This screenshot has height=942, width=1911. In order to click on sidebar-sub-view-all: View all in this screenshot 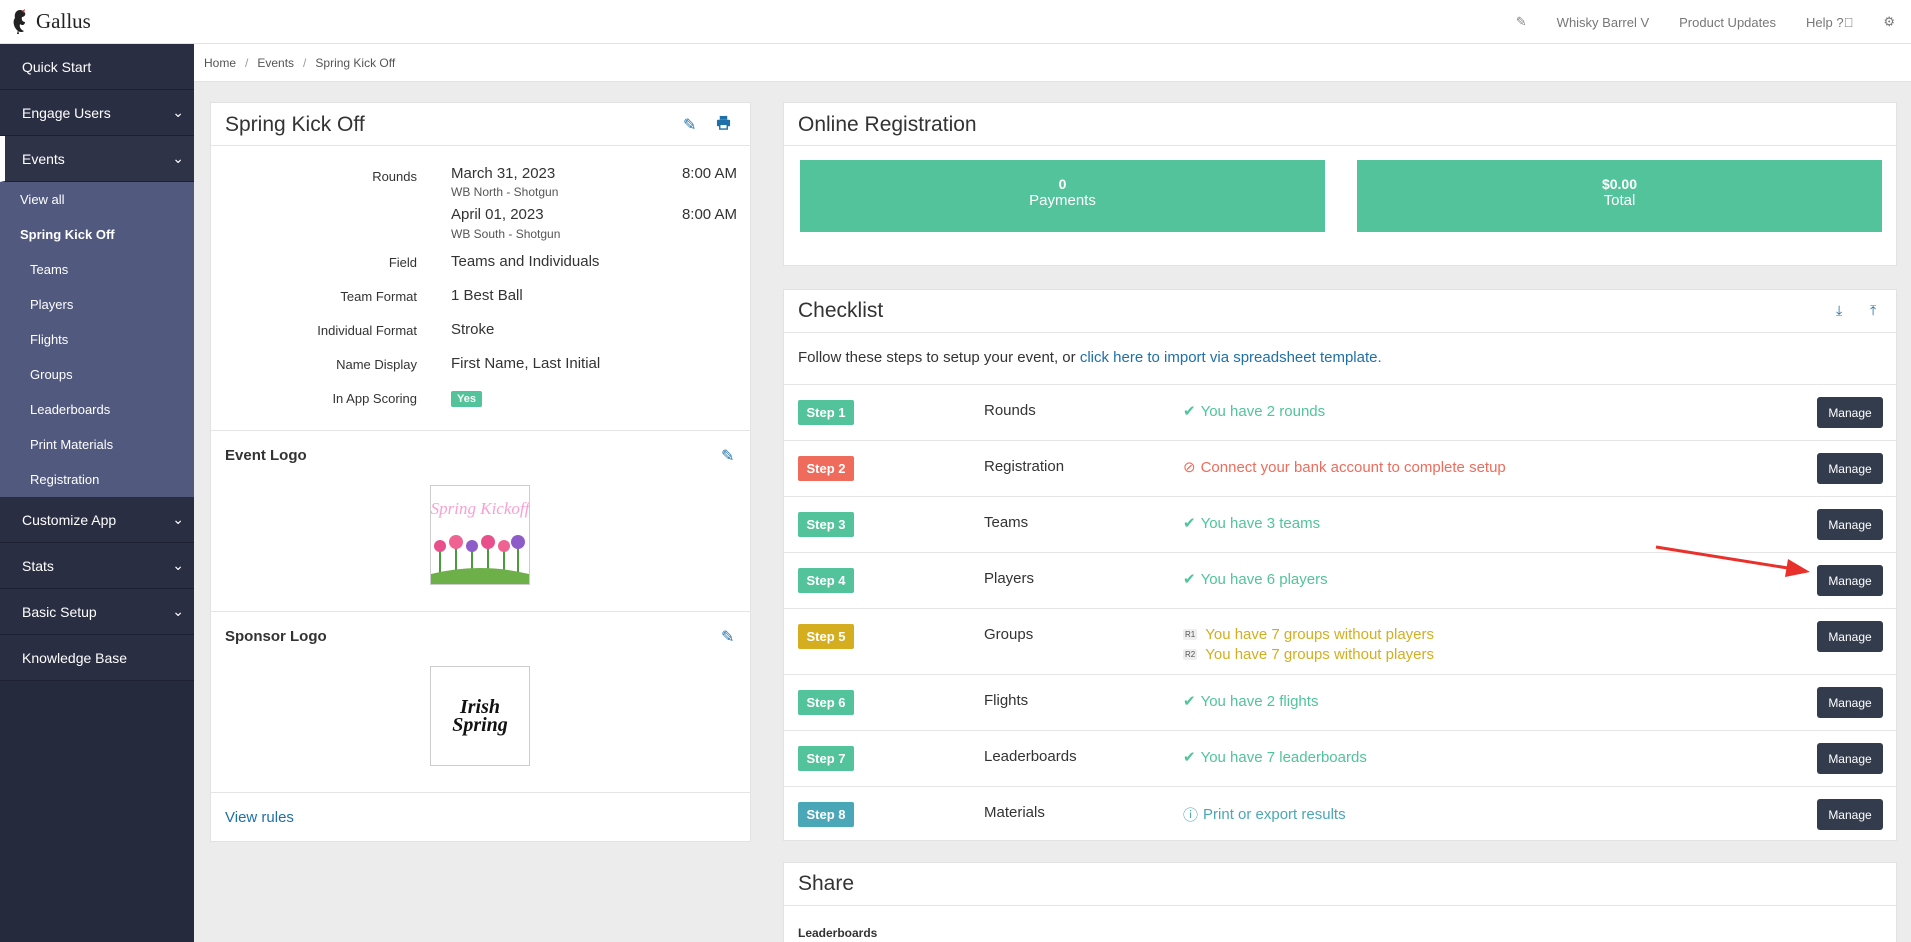, I will do `click(97, 199)`.